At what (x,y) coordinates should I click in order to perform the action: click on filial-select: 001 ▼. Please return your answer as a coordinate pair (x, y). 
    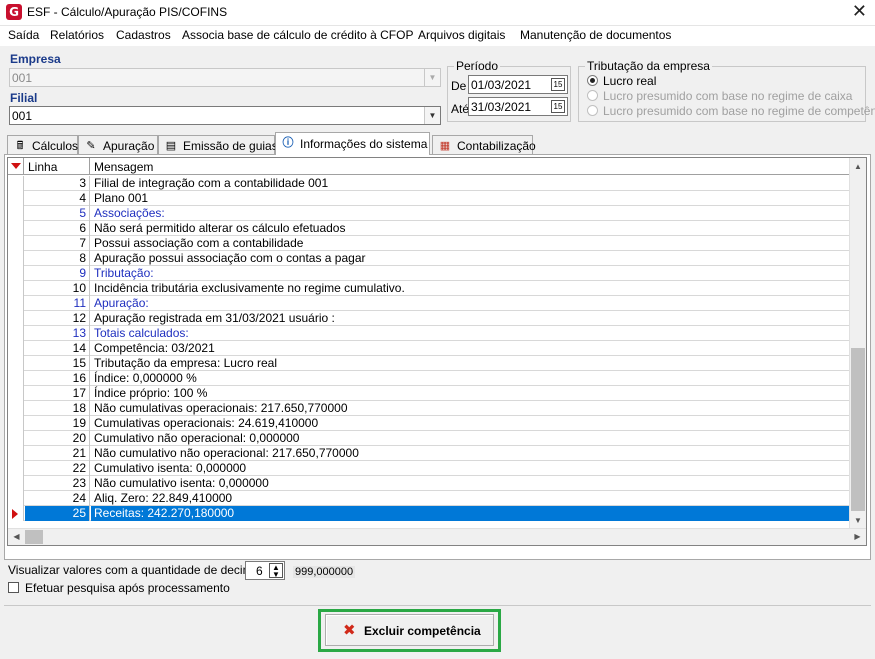
    Looking at the image, I should click on (225, 115).